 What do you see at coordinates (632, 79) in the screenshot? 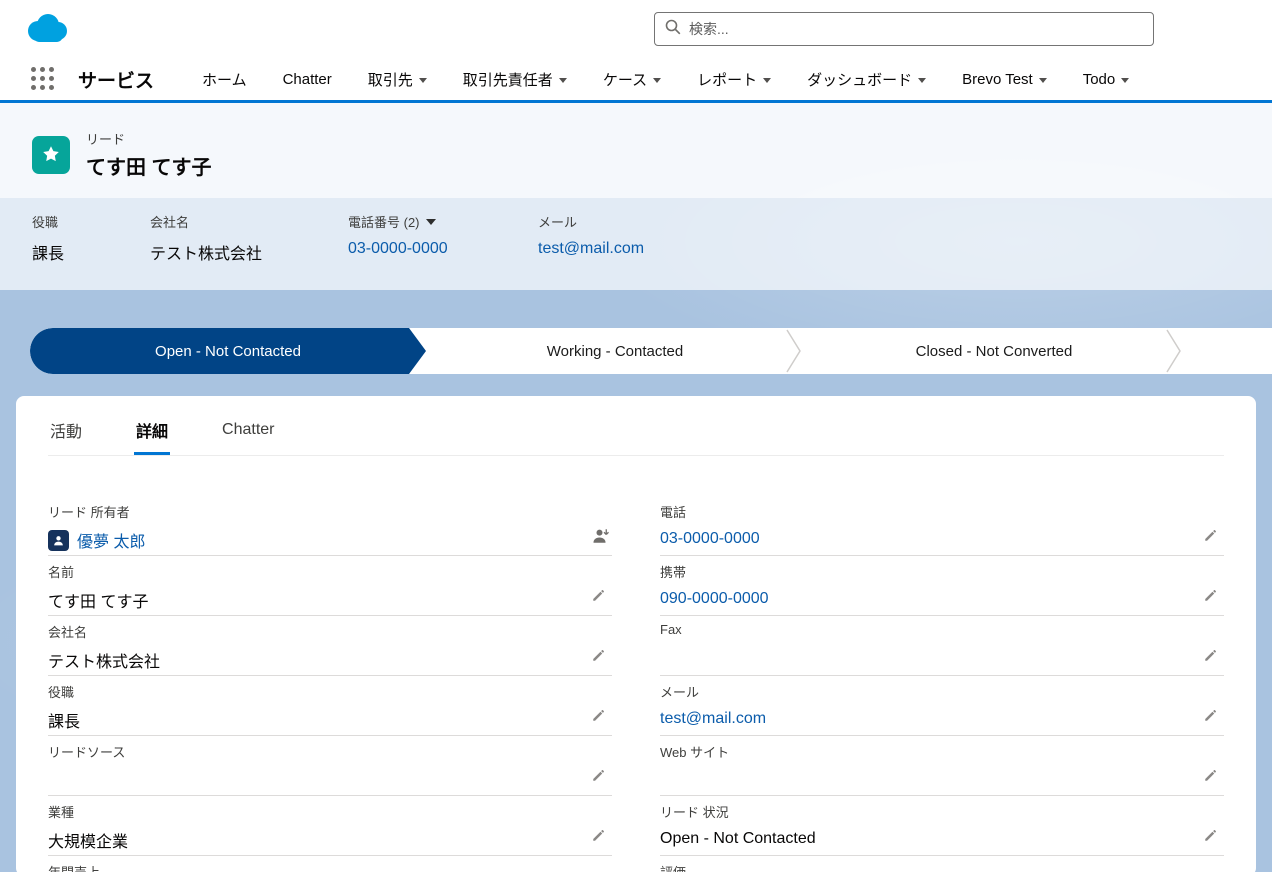
I see `nav-item-cases: ケース` at bounding box center [632, 79].